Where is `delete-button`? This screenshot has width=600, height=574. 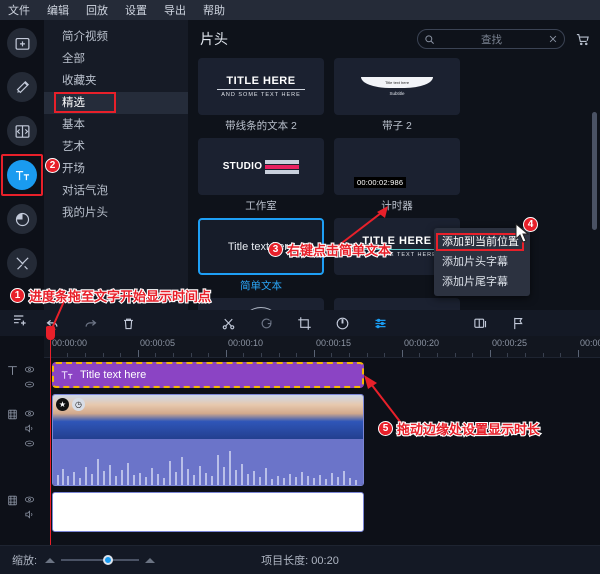
delete-button is located at coordinates (128, 323).